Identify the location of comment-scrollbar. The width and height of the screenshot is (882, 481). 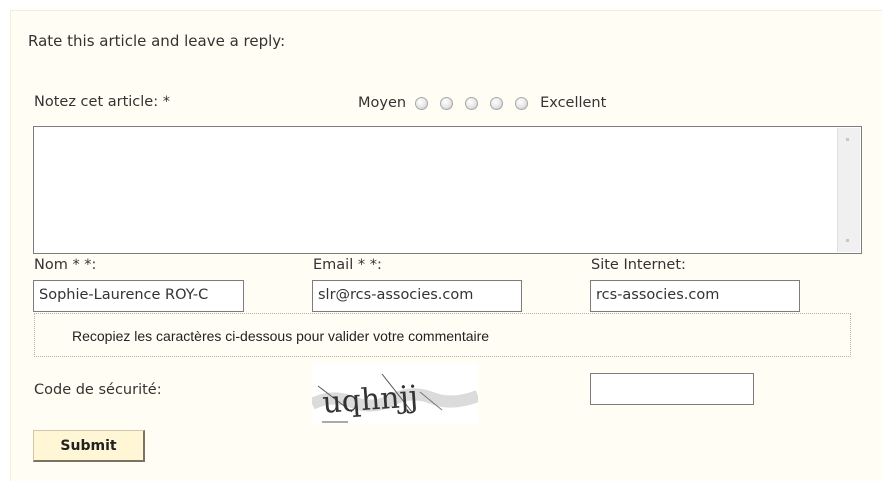
(848, 190).